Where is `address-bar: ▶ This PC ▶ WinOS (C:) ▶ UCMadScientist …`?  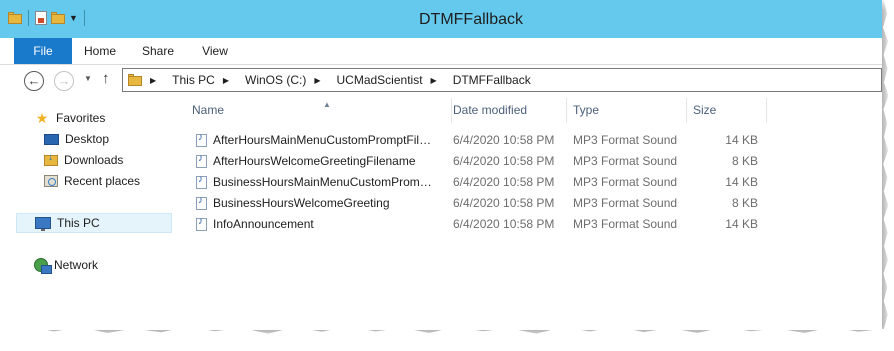
address-bar: ▶ This PC ▶ WinOS (C:) ▶ UCMadScientist … is located at coordinates (502, 80).